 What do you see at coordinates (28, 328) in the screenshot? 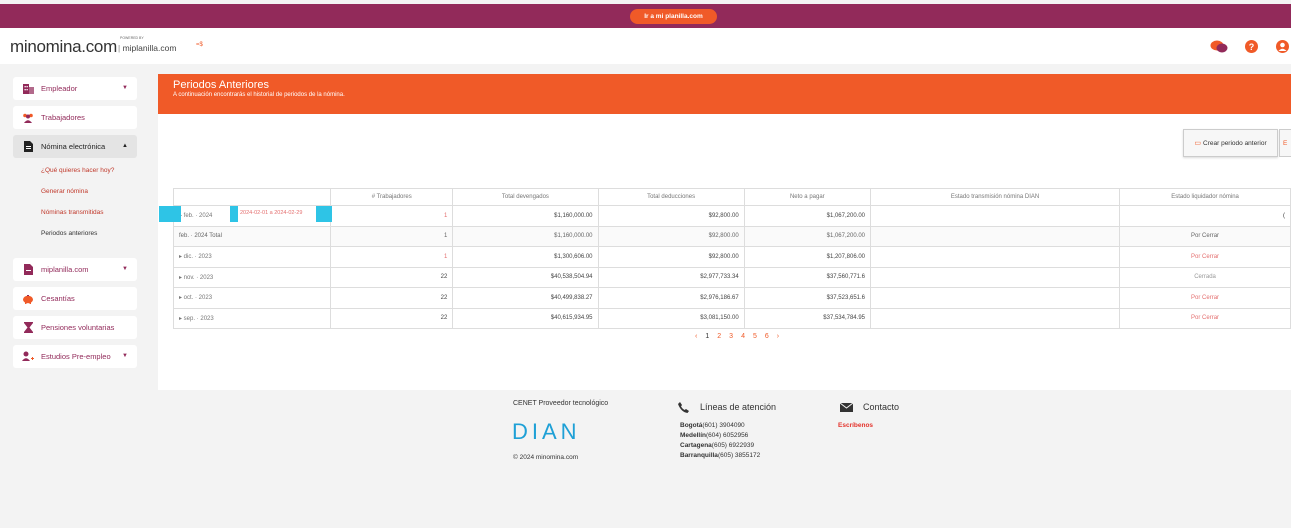
I see `hourglass-icon` at bounding box center [28, 328].